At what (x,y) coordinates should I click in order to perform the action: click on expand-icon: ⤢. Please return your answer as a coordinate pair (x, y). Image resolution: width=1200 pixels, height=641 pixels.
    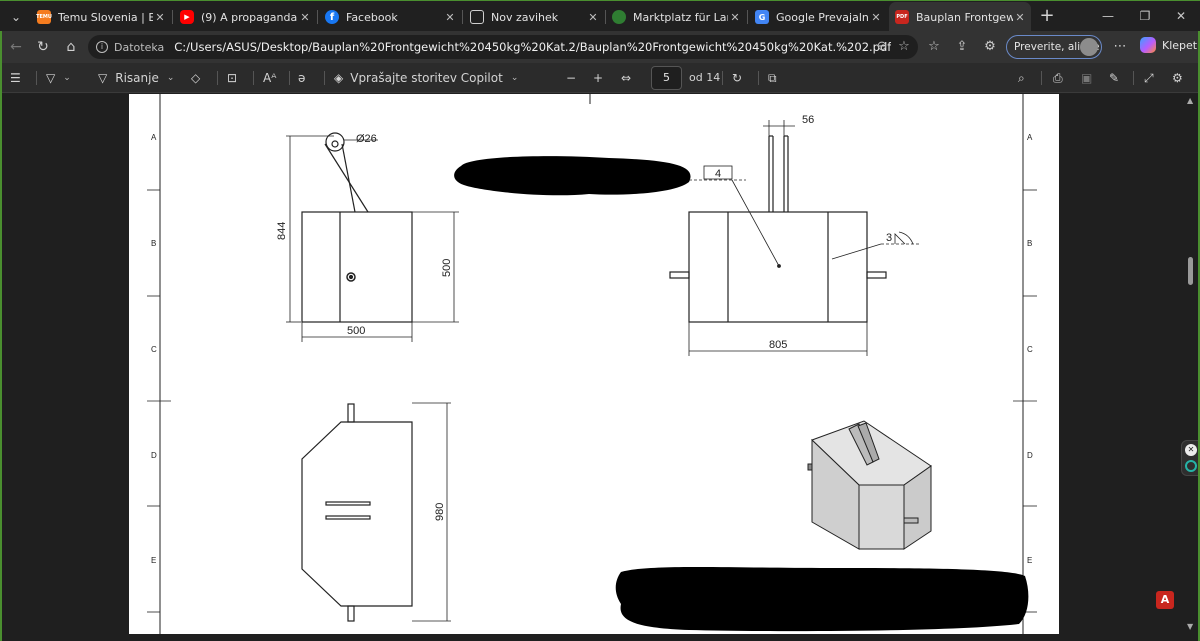
    Looking at the image, I should click on (1149, 78).